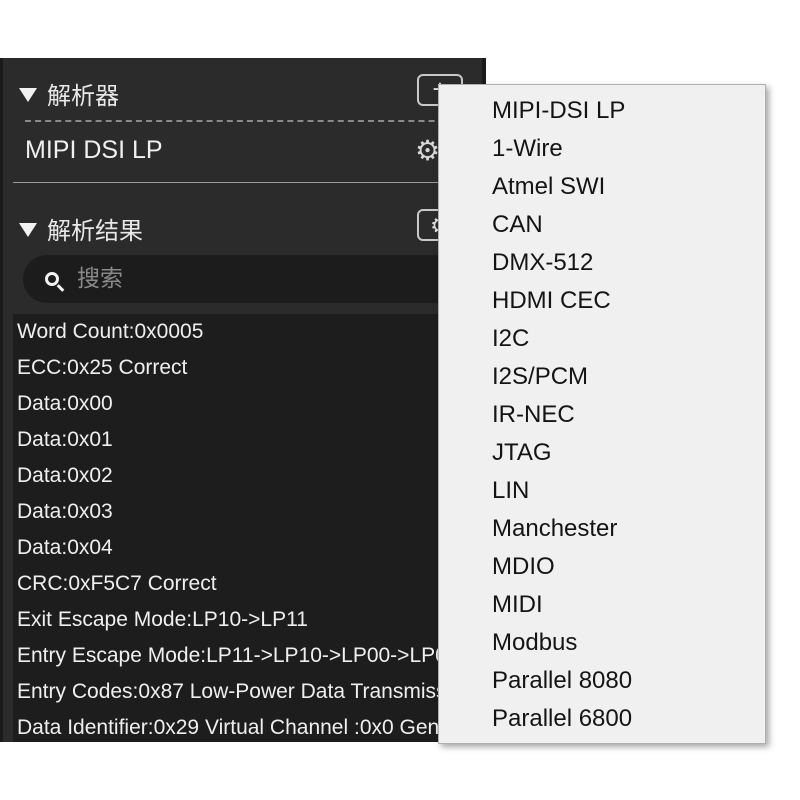  What do you see at coordinates (510, 491) in the screenshot?
I see `menu-item-lin: LIN` at bounding box center [510, 491].